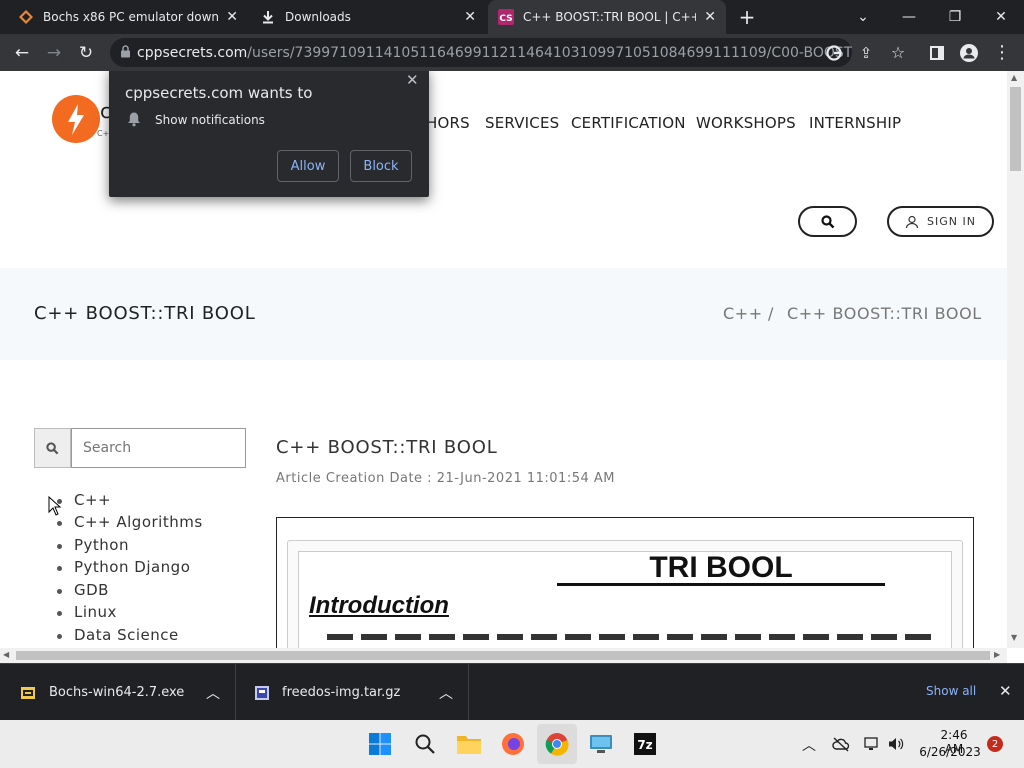  What do you see at coordinates (909, 17) in the screenshot?
I see `minimize-button: —` at bounding box center [909, 17].